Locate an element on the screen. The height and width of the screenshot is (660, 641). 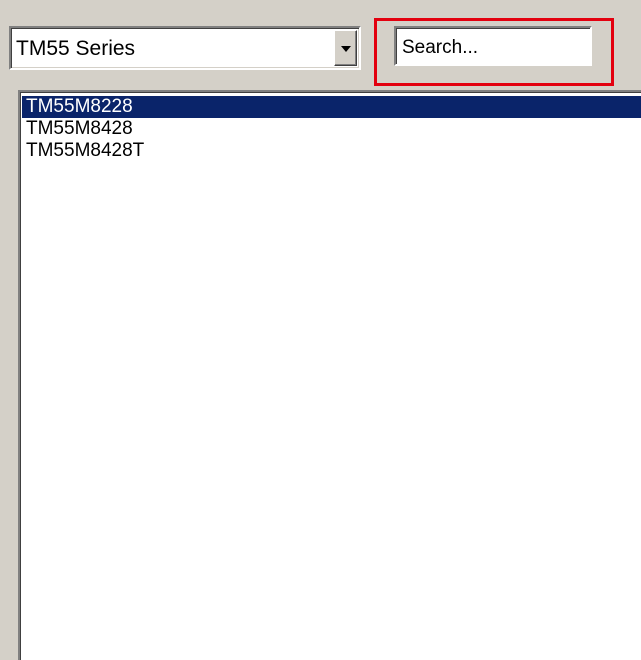
chevron-down-icon is located at coordinates (346, 49).